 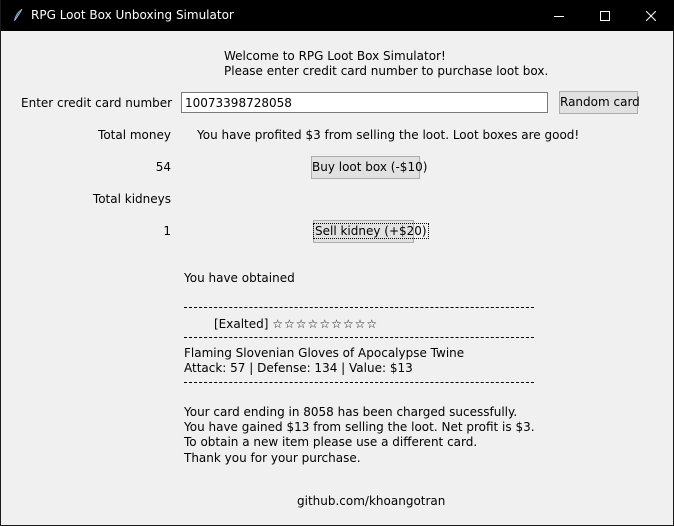 I want to click on random-card-button-label: Random card, so click(x=600, y=102).